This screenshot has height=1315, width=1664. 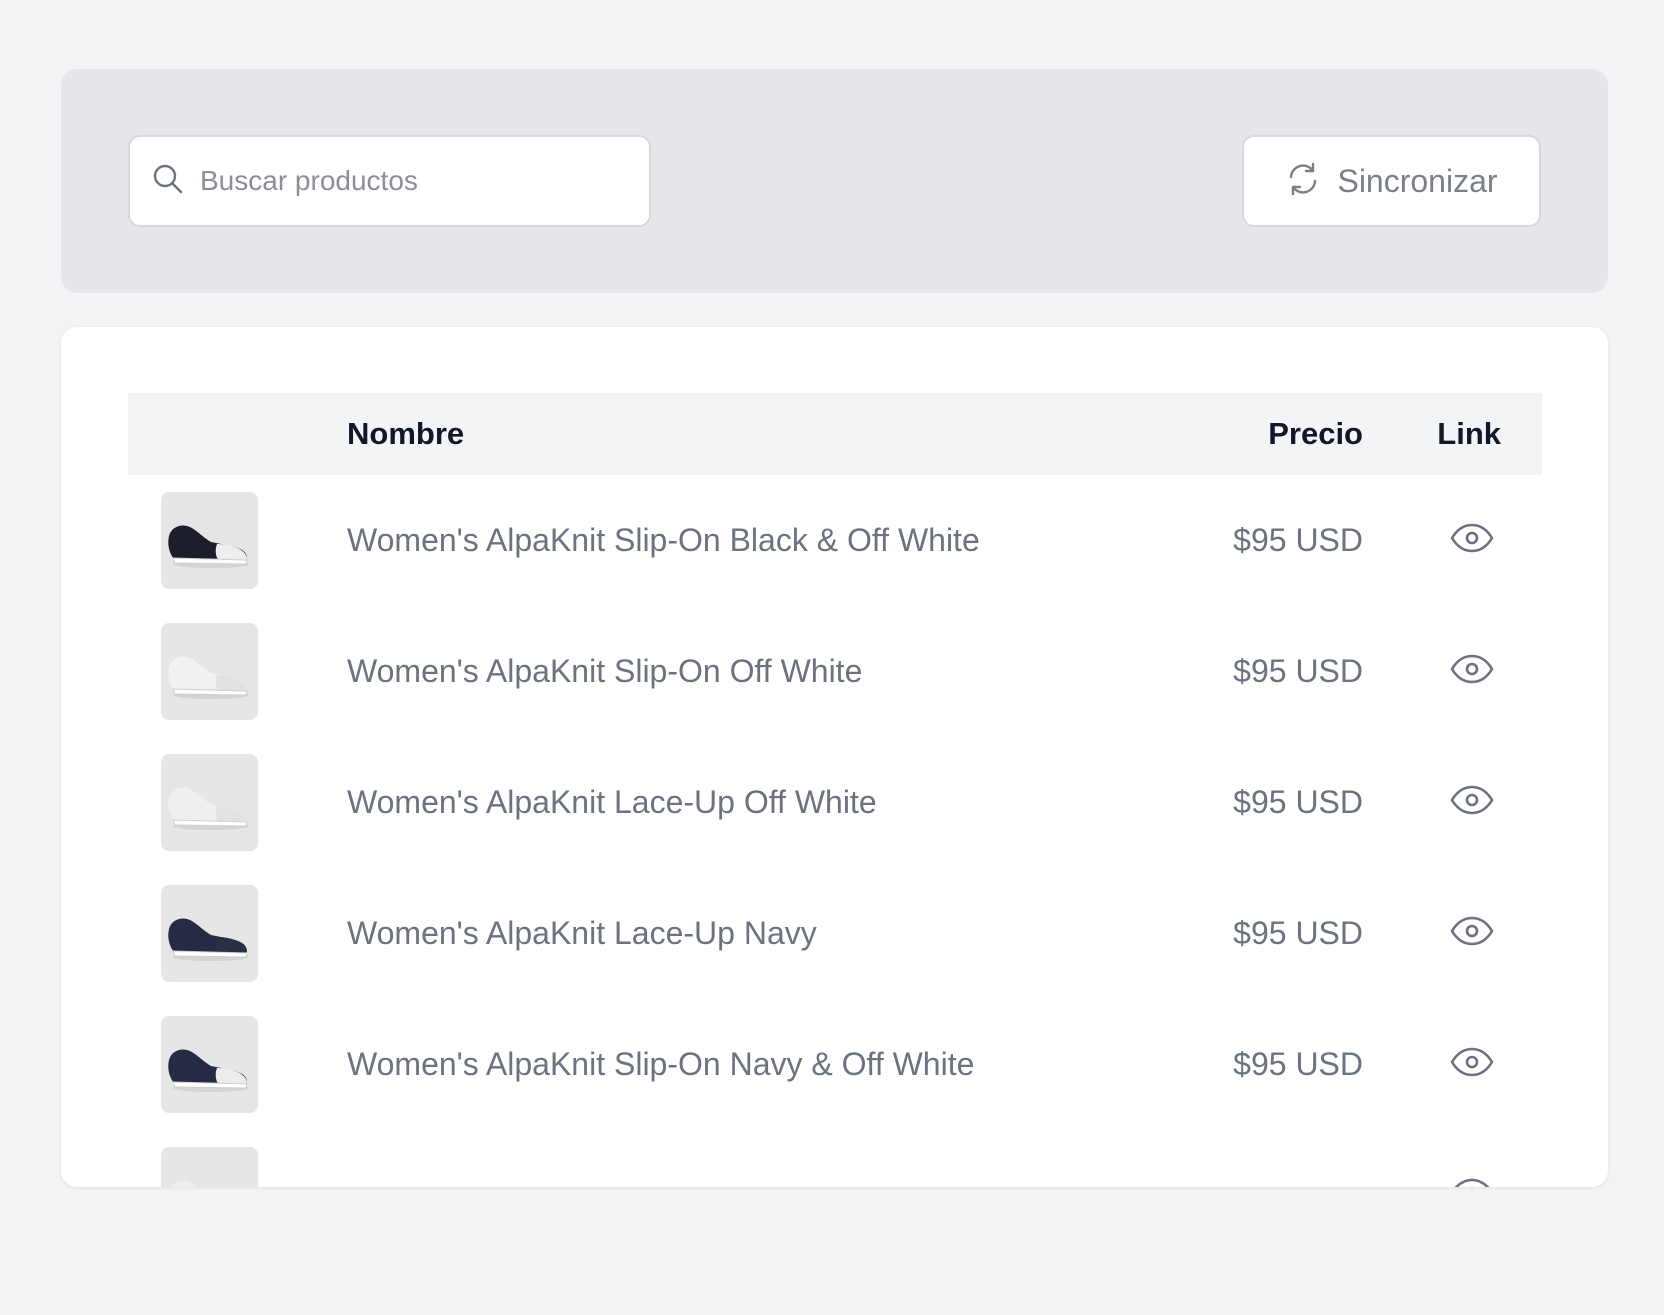 I want to click on sync-icon, so click(x=1303, y=181).